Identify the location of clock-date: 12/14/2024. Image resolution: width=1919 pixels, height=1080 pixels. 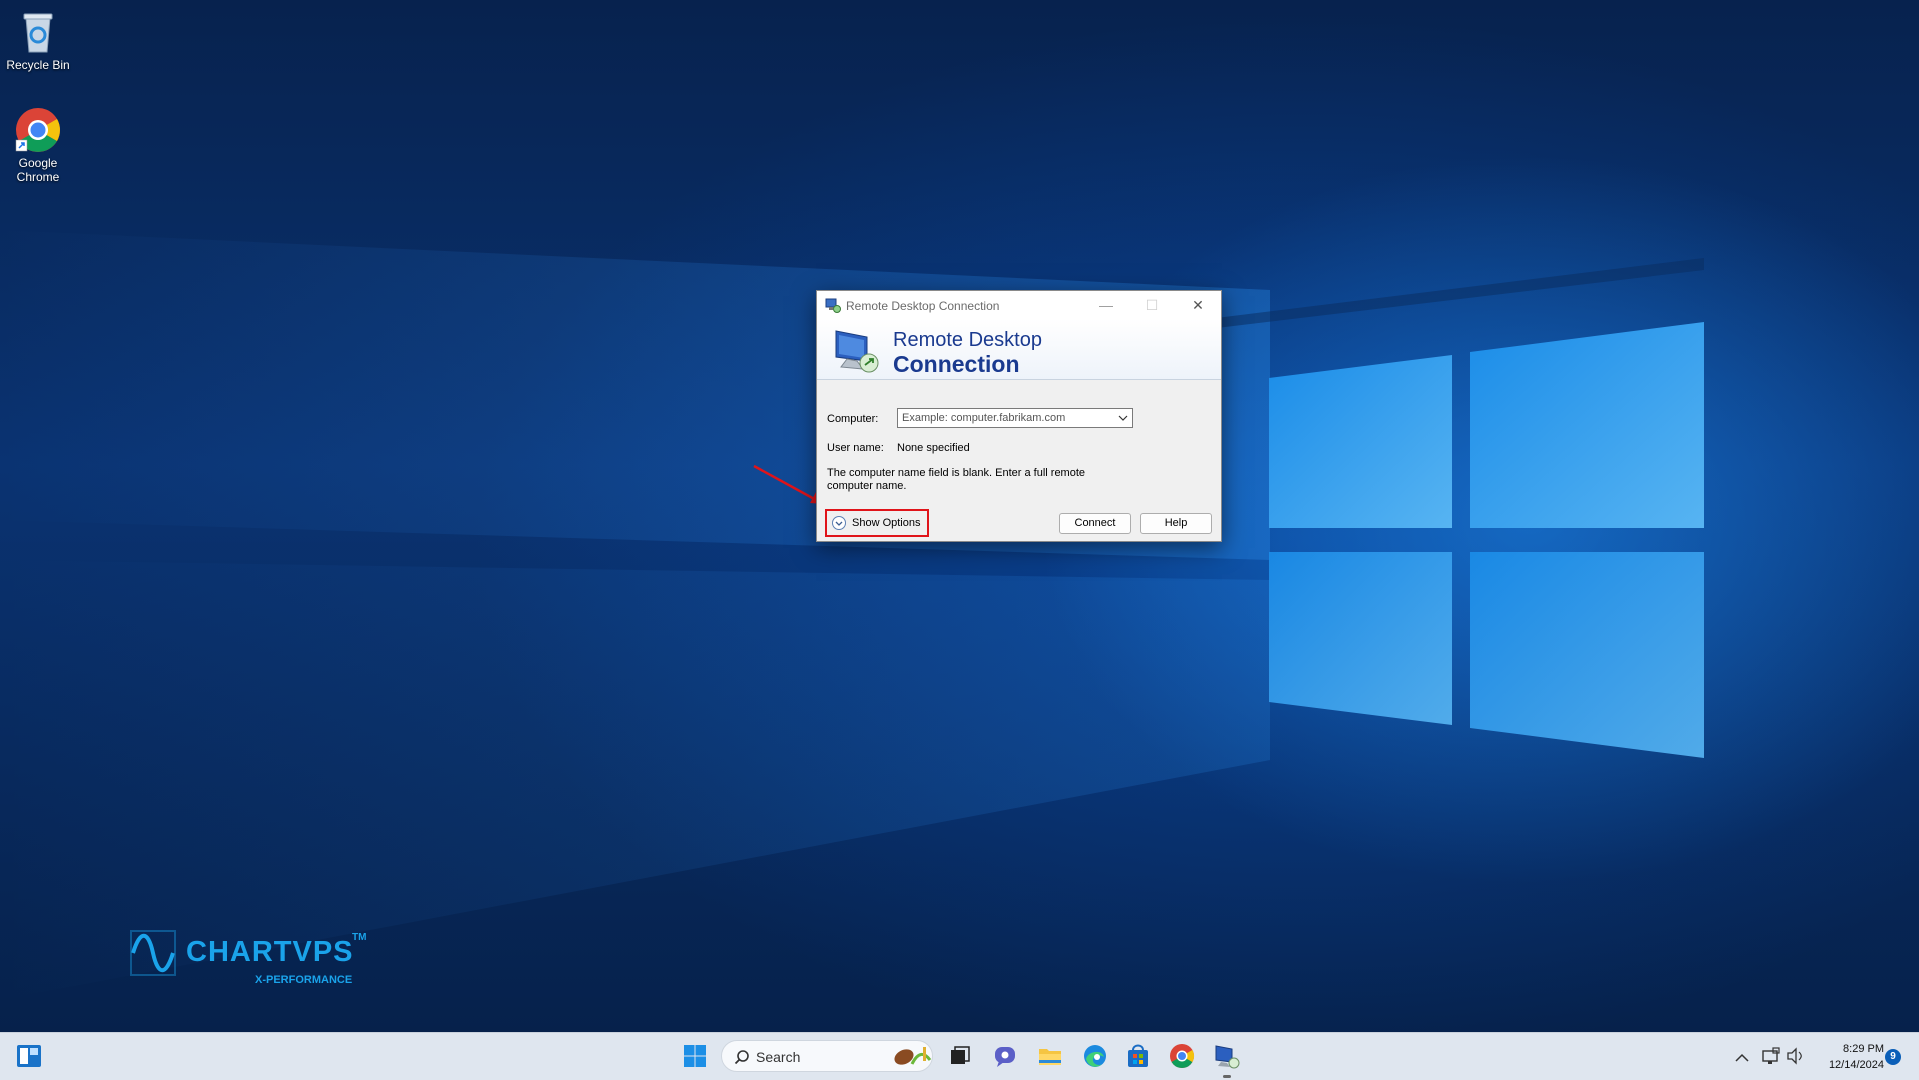
(1856, 1065).